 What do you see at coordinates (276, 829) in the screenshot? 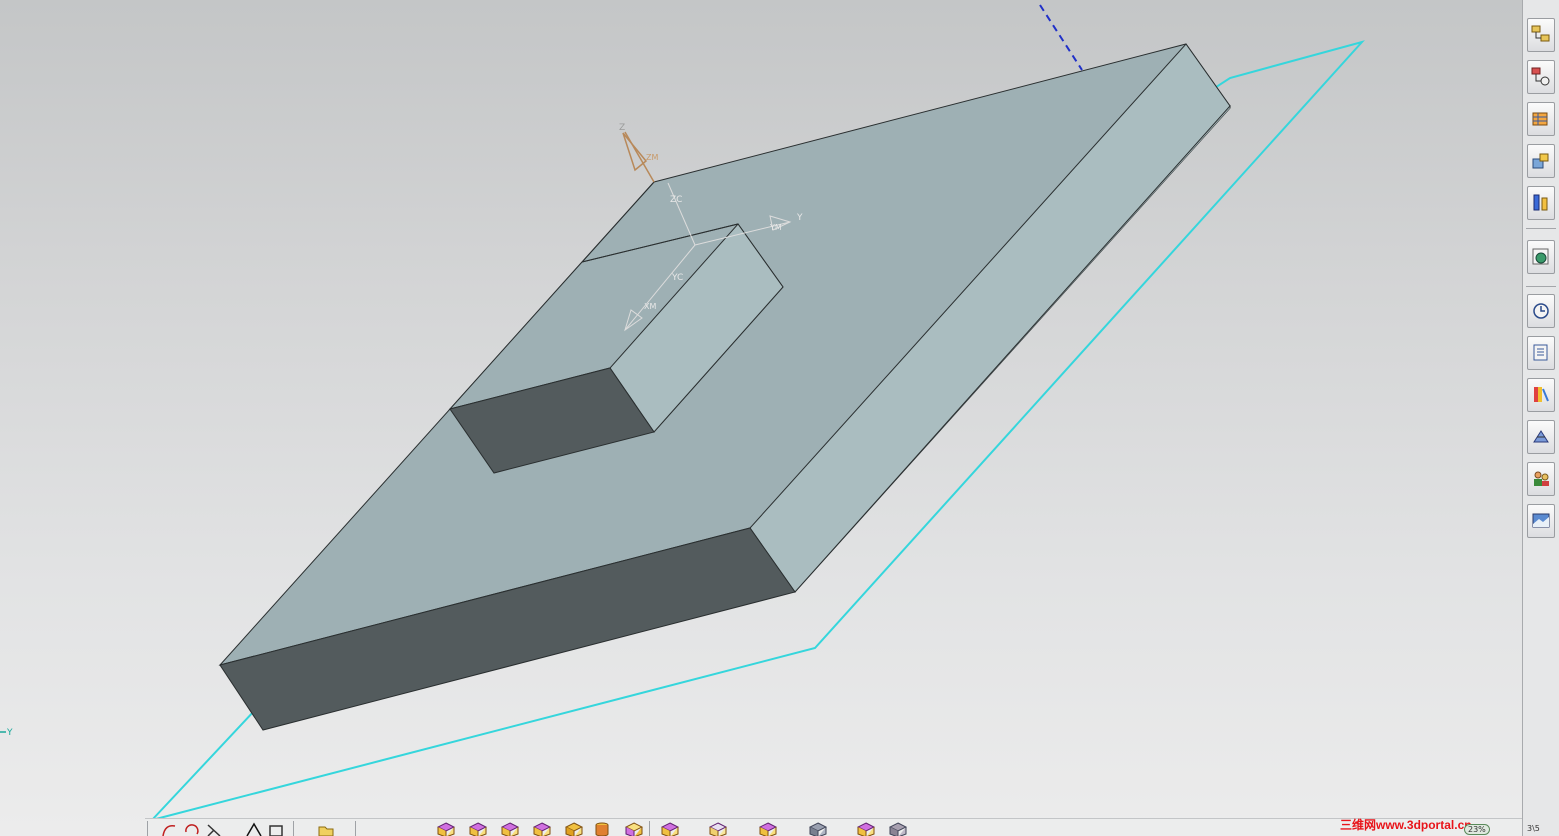
I see `rectangle-icon` at bounding box center [276, 829].